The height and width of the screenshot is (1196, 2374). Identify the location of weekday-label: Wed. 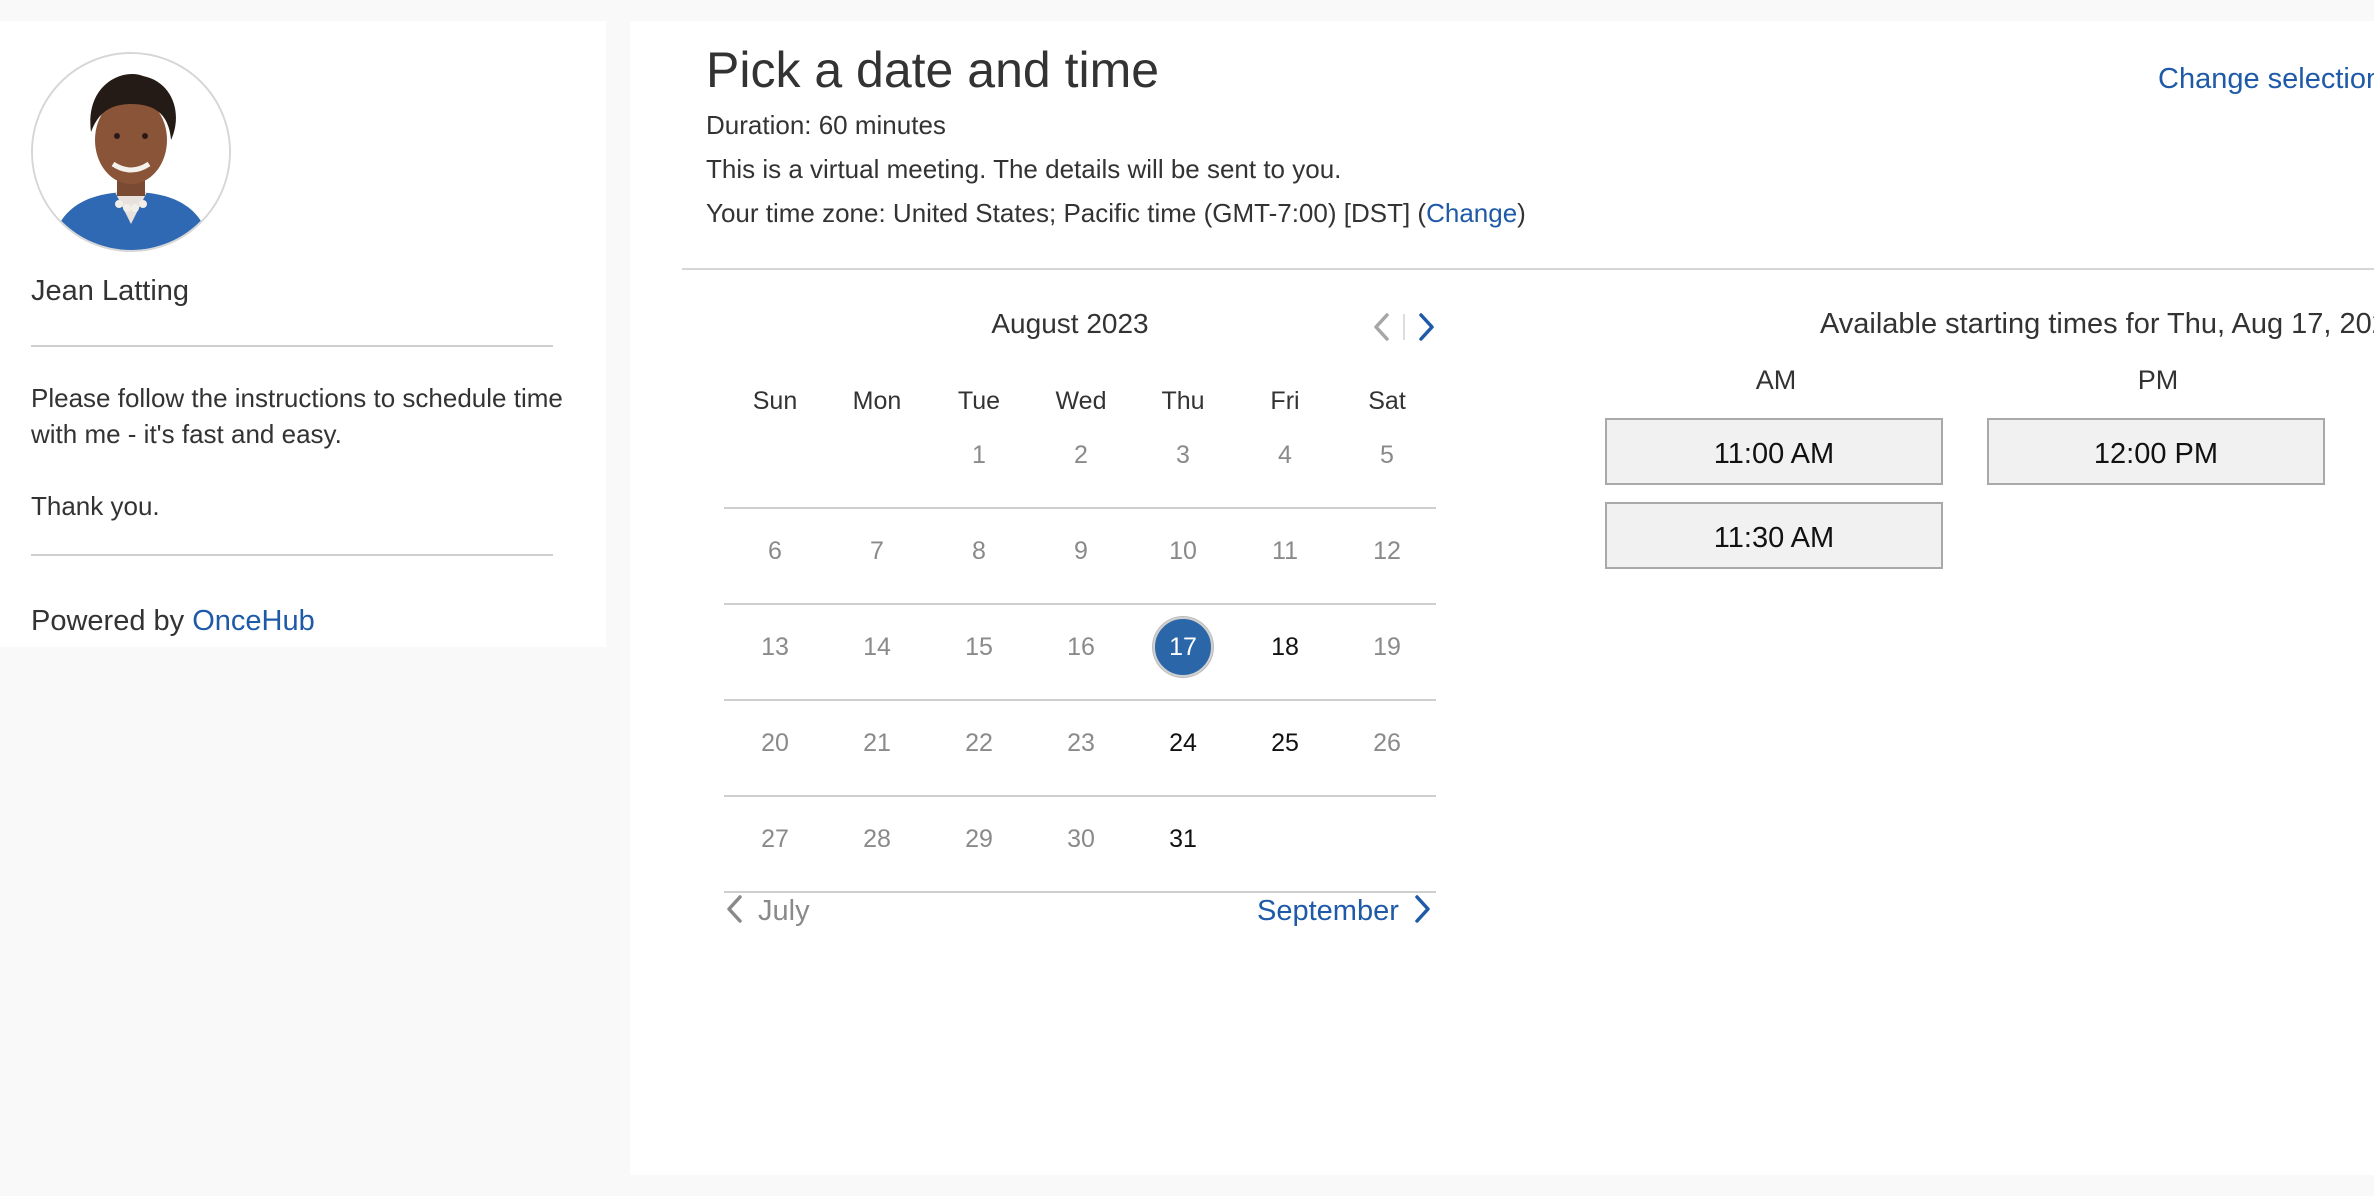
(1081, 401).